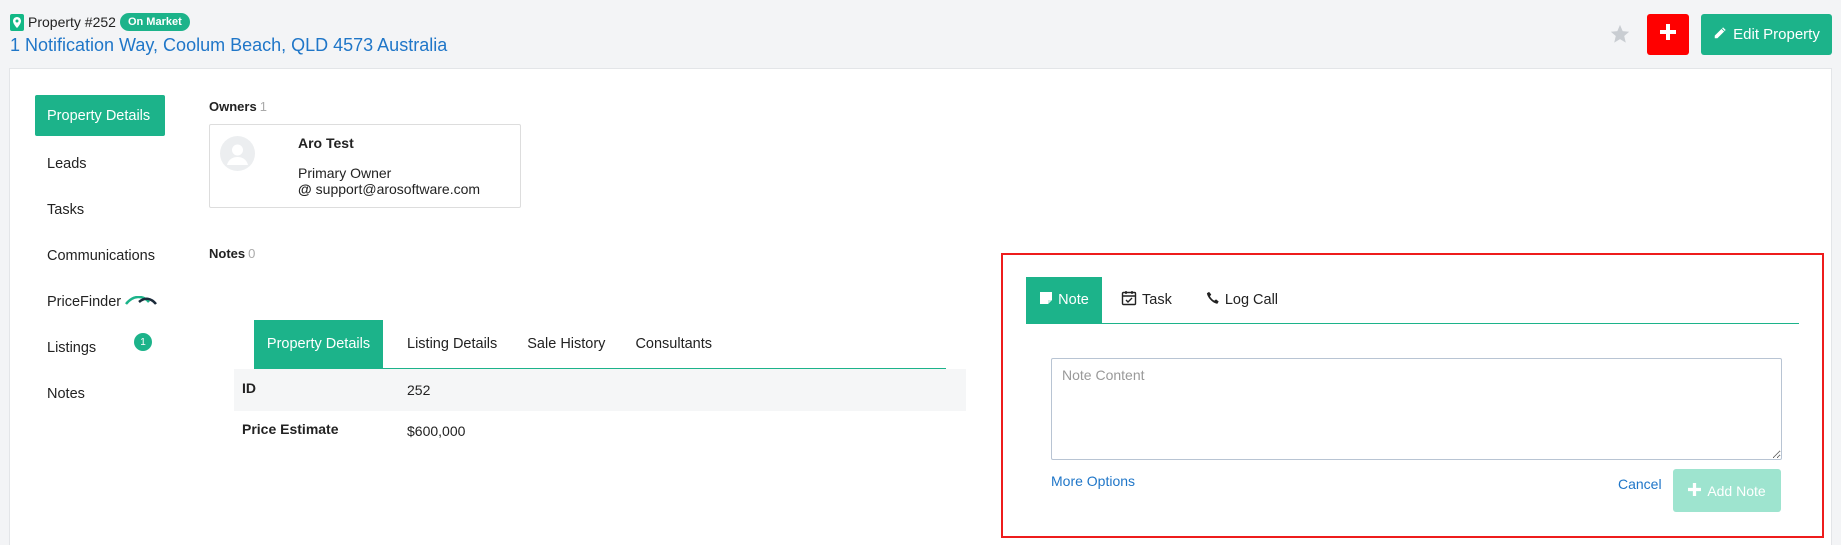 Image resolution: width=1841 pixels, height=545 pixels. What do you see at coordinates (100, 394) in the screenshot?
I see `sidebar-item-notes: Notes` at bounding box center [100, 394].